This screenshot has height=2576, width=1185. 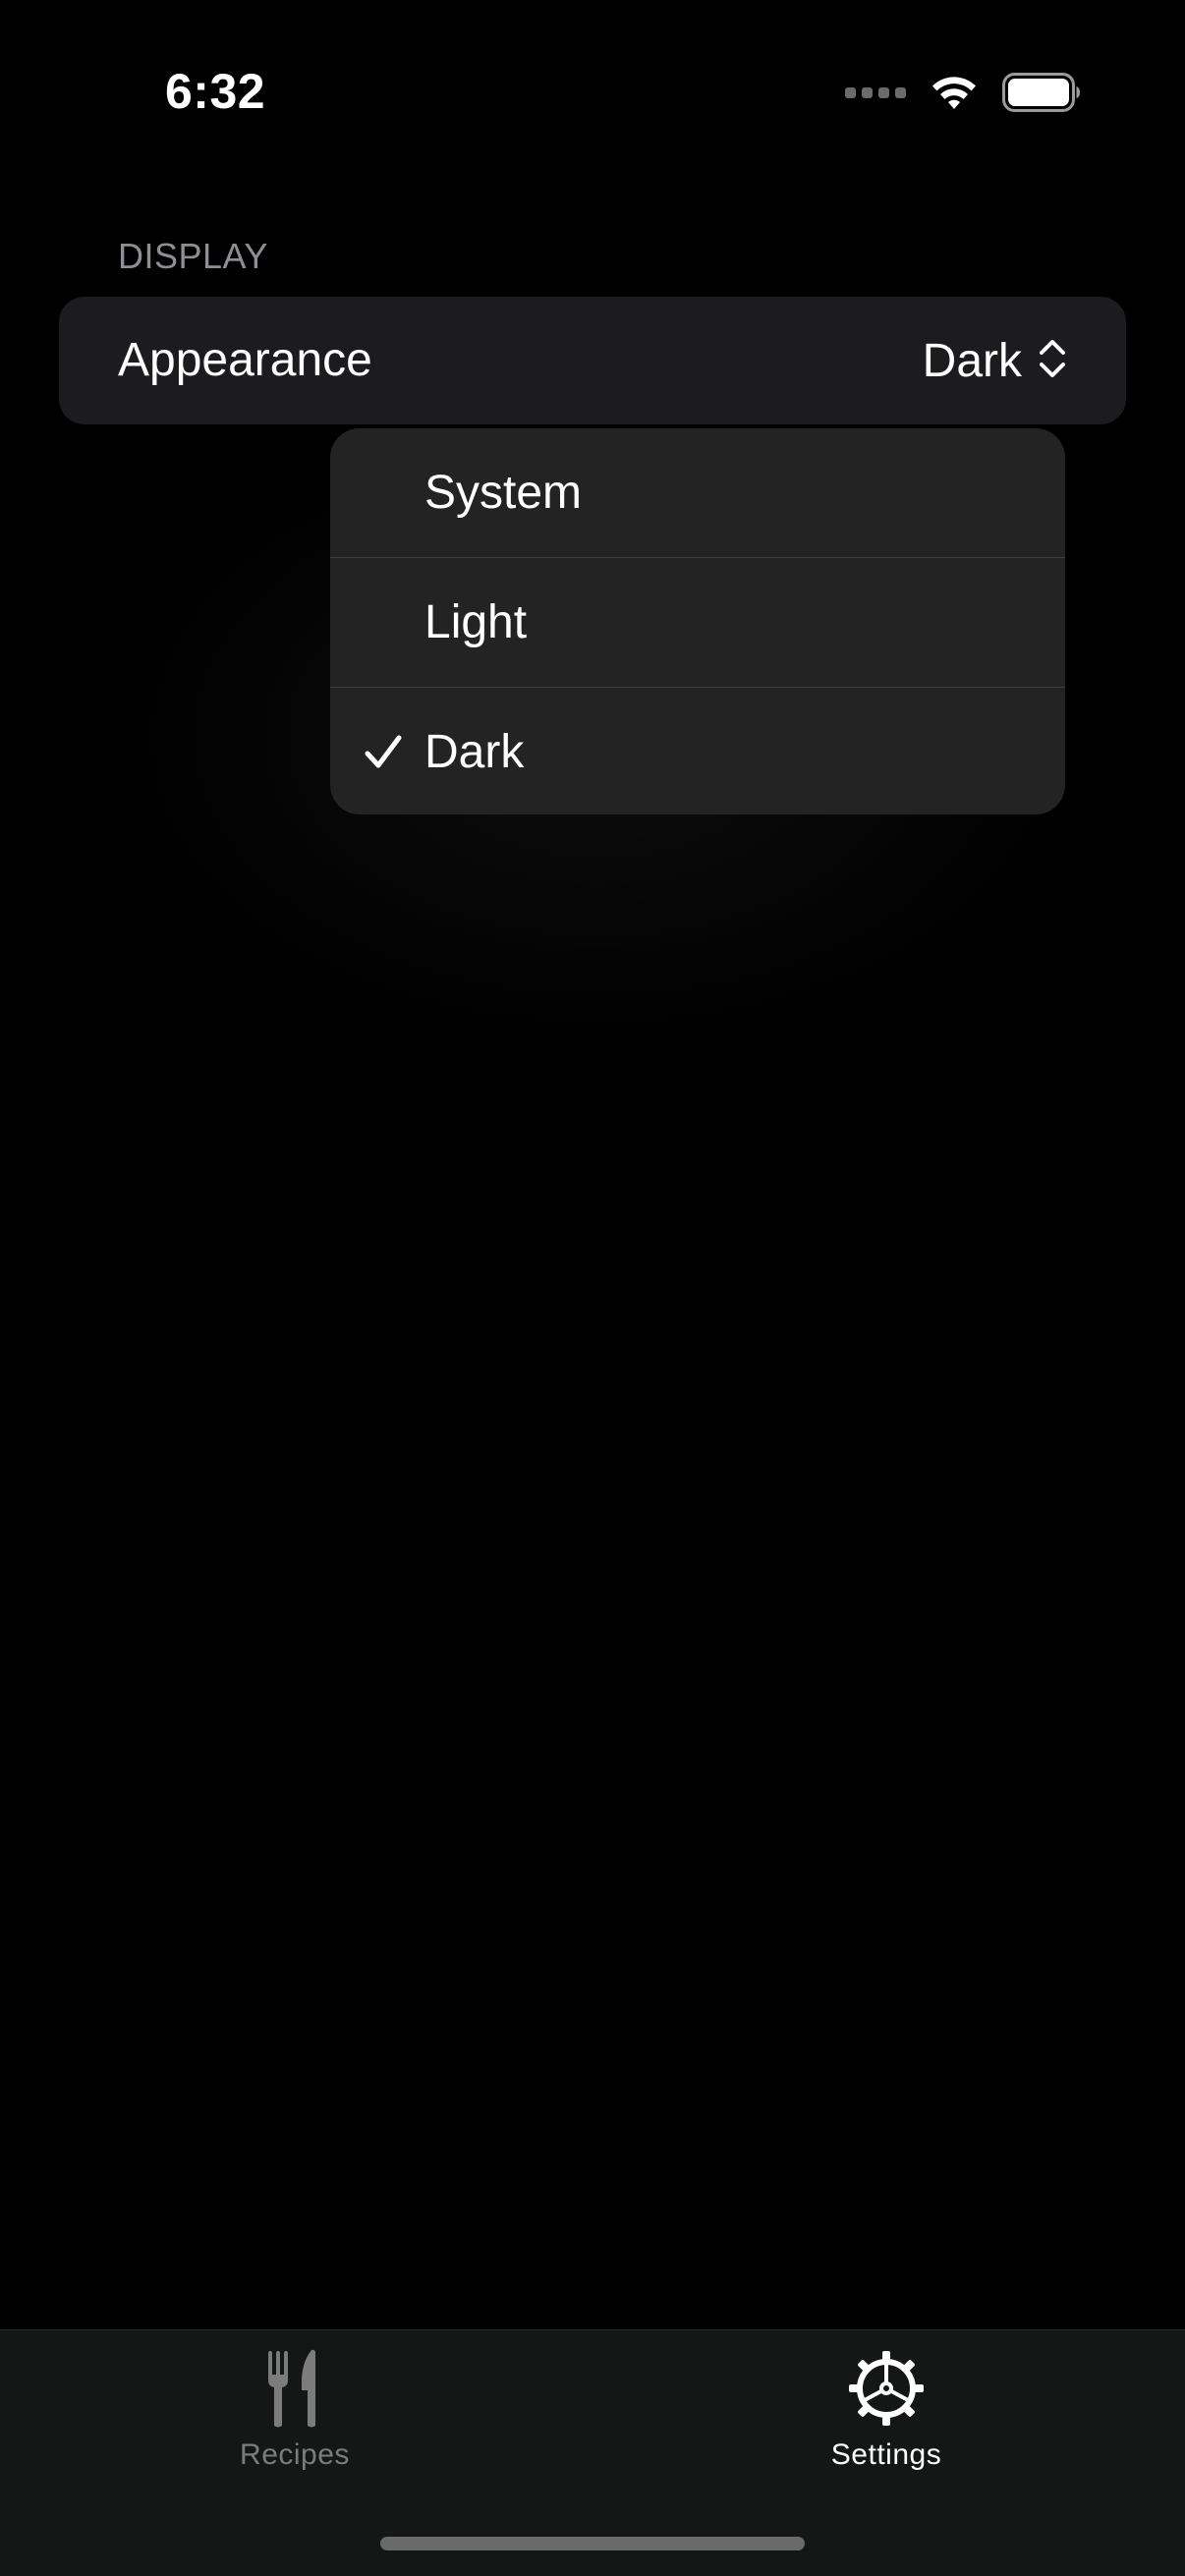 What do you see at coordinates (697, 493) in the screenshot?
I see `menu-item-system: System` at bounding box center [697, 493].